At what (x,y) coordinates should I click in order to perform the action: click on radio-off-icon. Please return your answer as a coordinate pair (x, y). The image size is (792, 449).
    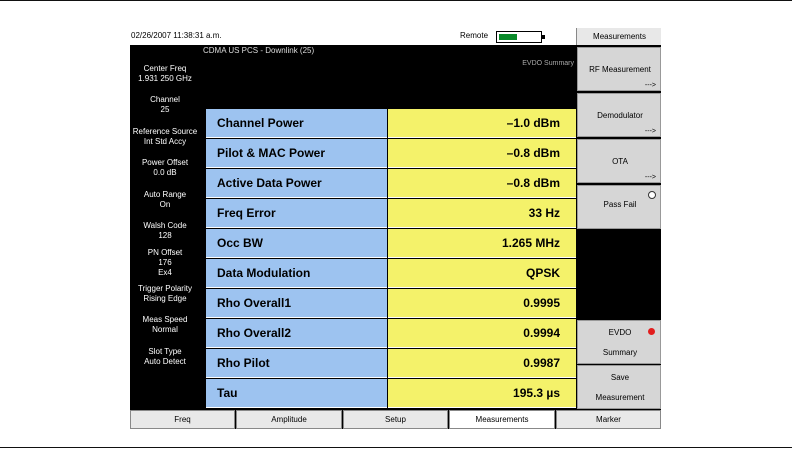
    Looking at the image, I should click on (652, 195).